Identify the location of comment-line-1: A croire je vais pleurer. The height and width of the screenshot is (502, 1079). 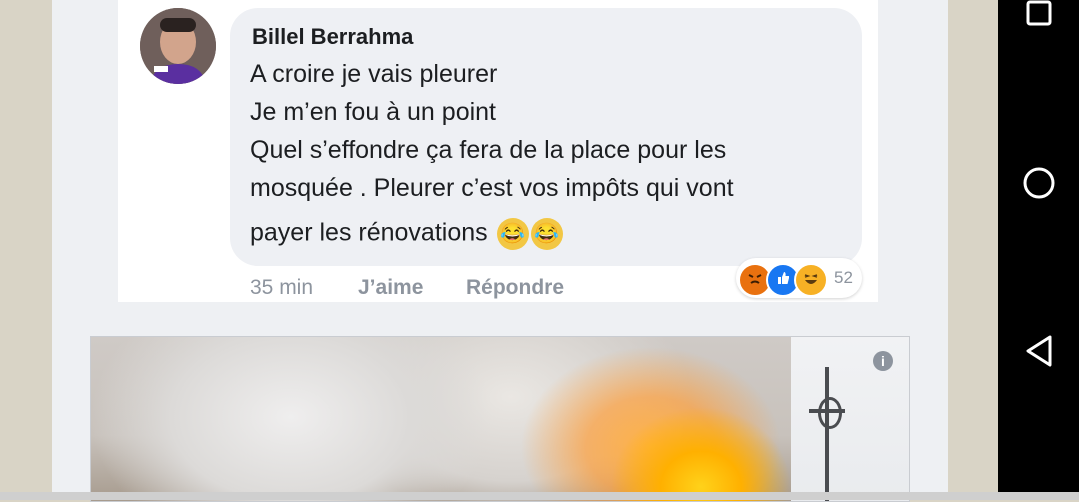
(374, 74).